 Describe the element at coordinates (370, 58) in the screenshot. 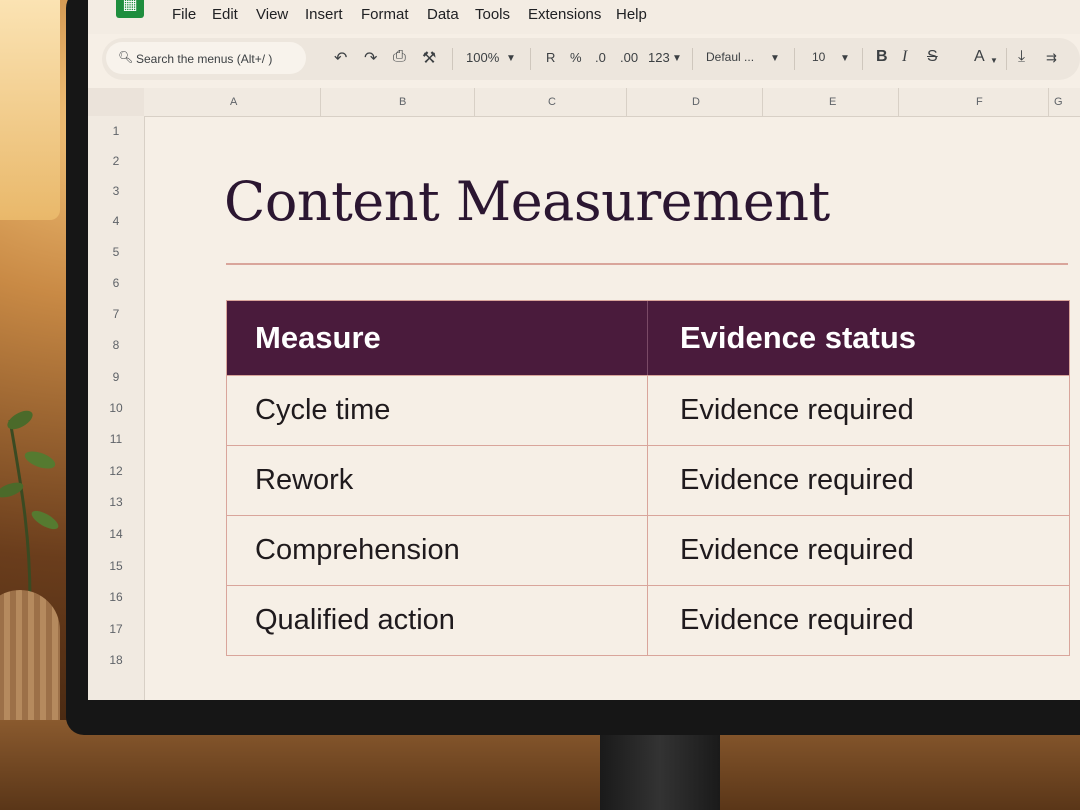

I see `redo-icon: ↷` at that location.